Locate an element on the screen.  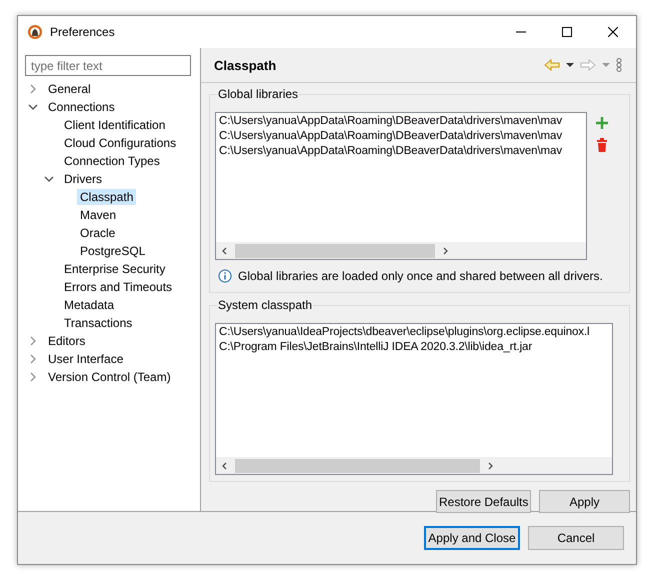
trash-icon is located at coordinates (602, 145).